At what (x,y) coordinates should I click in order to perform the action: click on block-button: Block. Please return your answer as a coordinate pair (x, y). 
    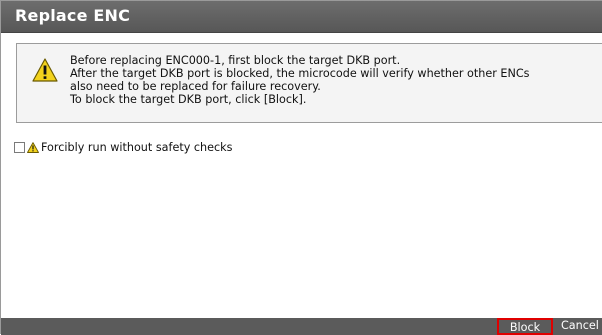
    Looking at the image, I should click on (525, 326).